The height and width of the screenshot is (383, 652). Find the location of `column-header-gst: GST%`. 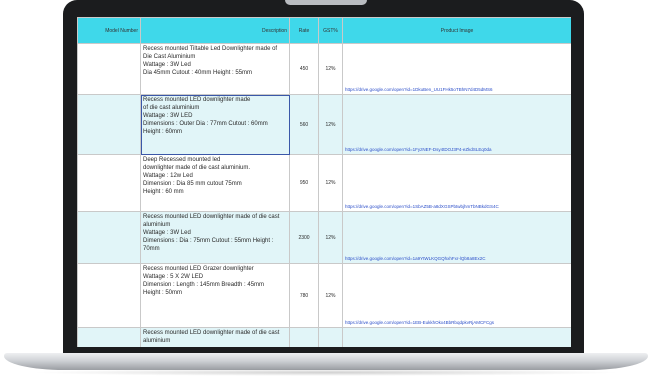

column-header-gst: GST% is located at coordinates (330, 30).